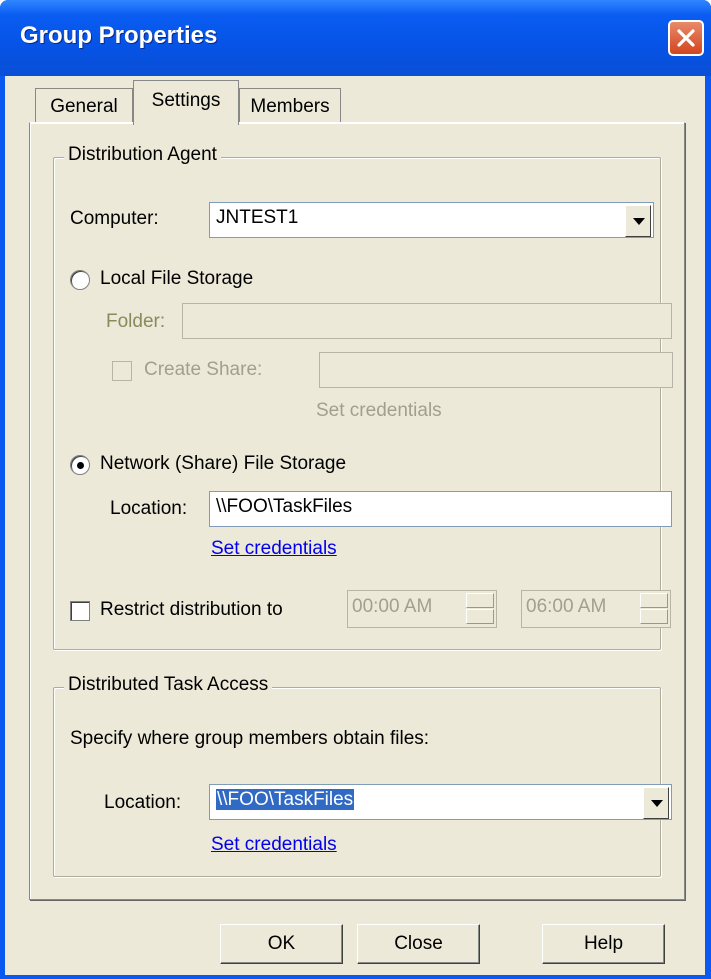 The height and width of the screenshot is (979, 711). What do you see at coordinates (168, 685) in the screenshot?
I see `task-access-legend: Distributed Task Access` at bounding box center [168, 685].